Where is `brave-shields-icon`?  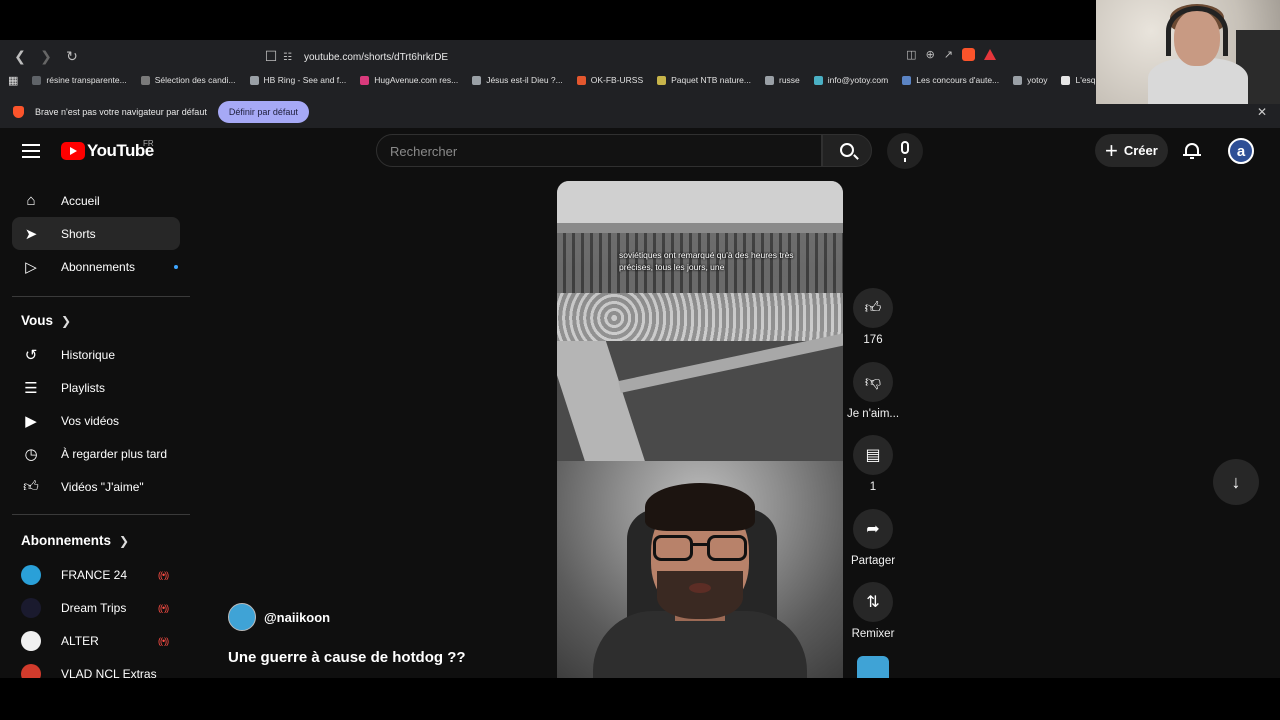
brave-shields-icon is located at coordinates (968, 54).